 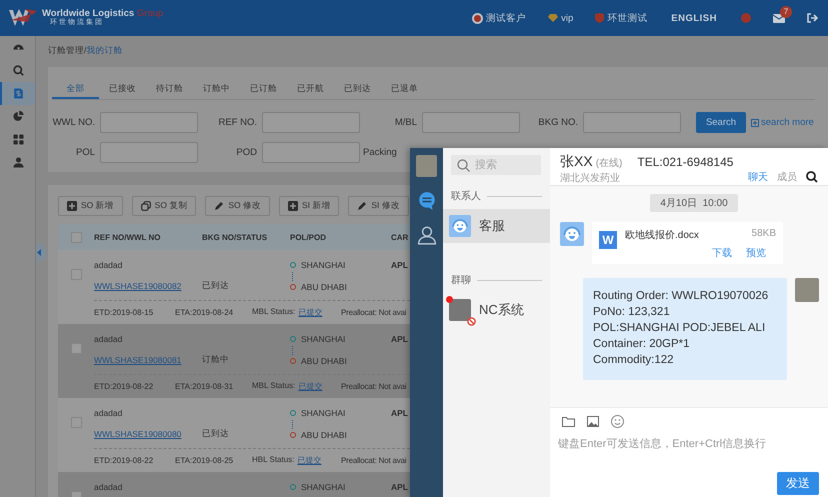 I want to click on contact-item: 客服, so click(x=496, y=226).